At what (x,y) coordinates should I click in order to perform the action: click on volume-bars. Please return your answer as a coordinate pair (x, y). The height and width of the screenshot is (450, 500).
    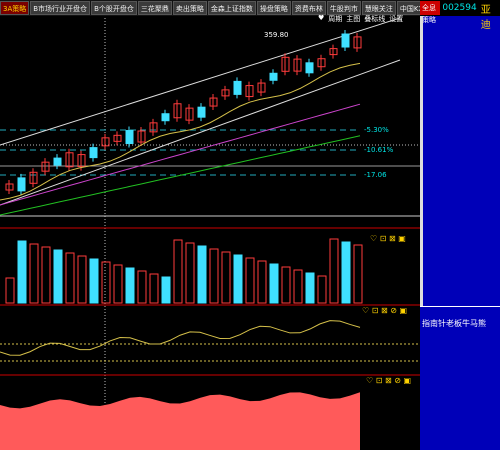
    Looking at the image, I should click on (184, 271).